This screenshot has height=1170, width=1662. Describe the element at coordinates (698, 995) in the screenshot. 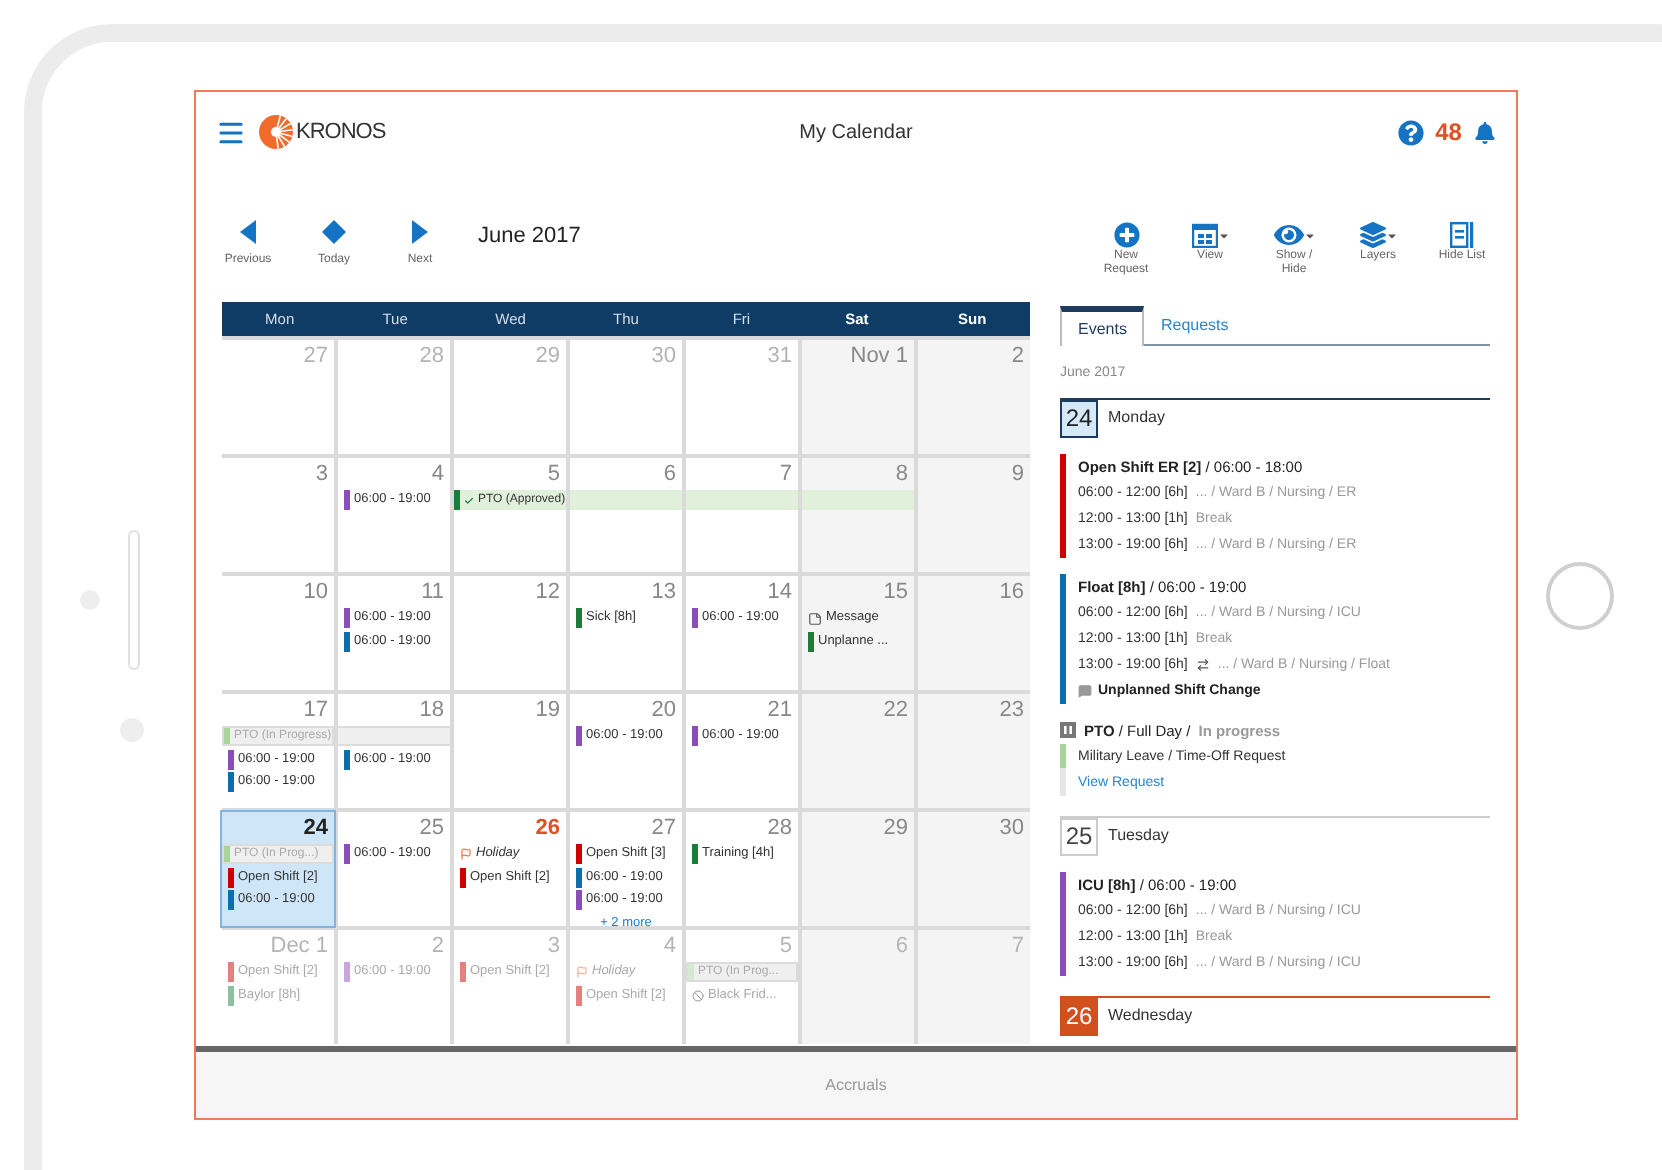

I see `no-entry-icon` at that location.